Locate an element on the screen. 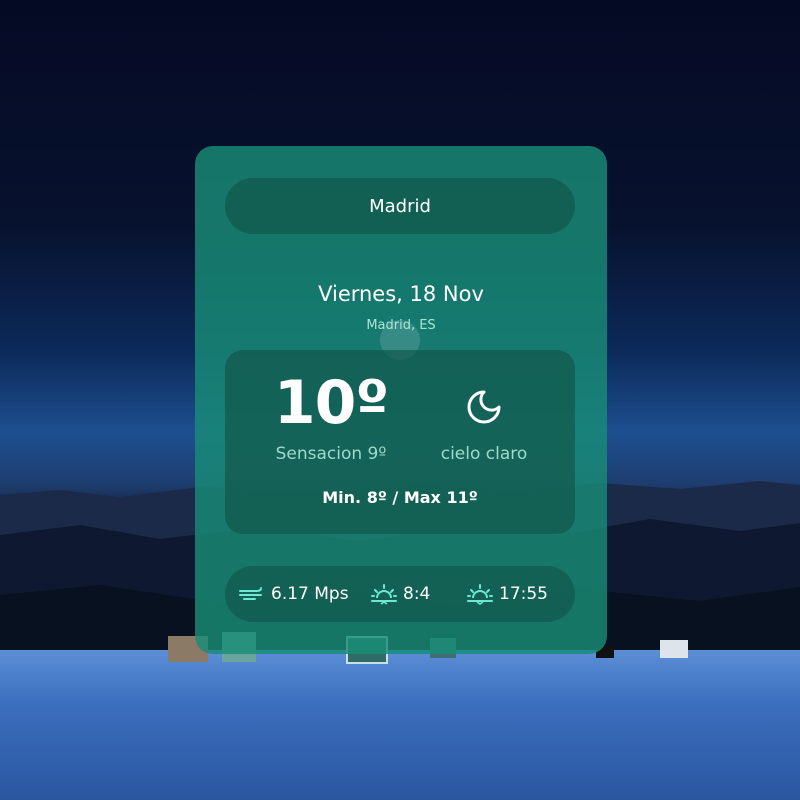 This screenshot has width=800, height=800. sunset-value: 17:55 is located at coordinates (523, 594).